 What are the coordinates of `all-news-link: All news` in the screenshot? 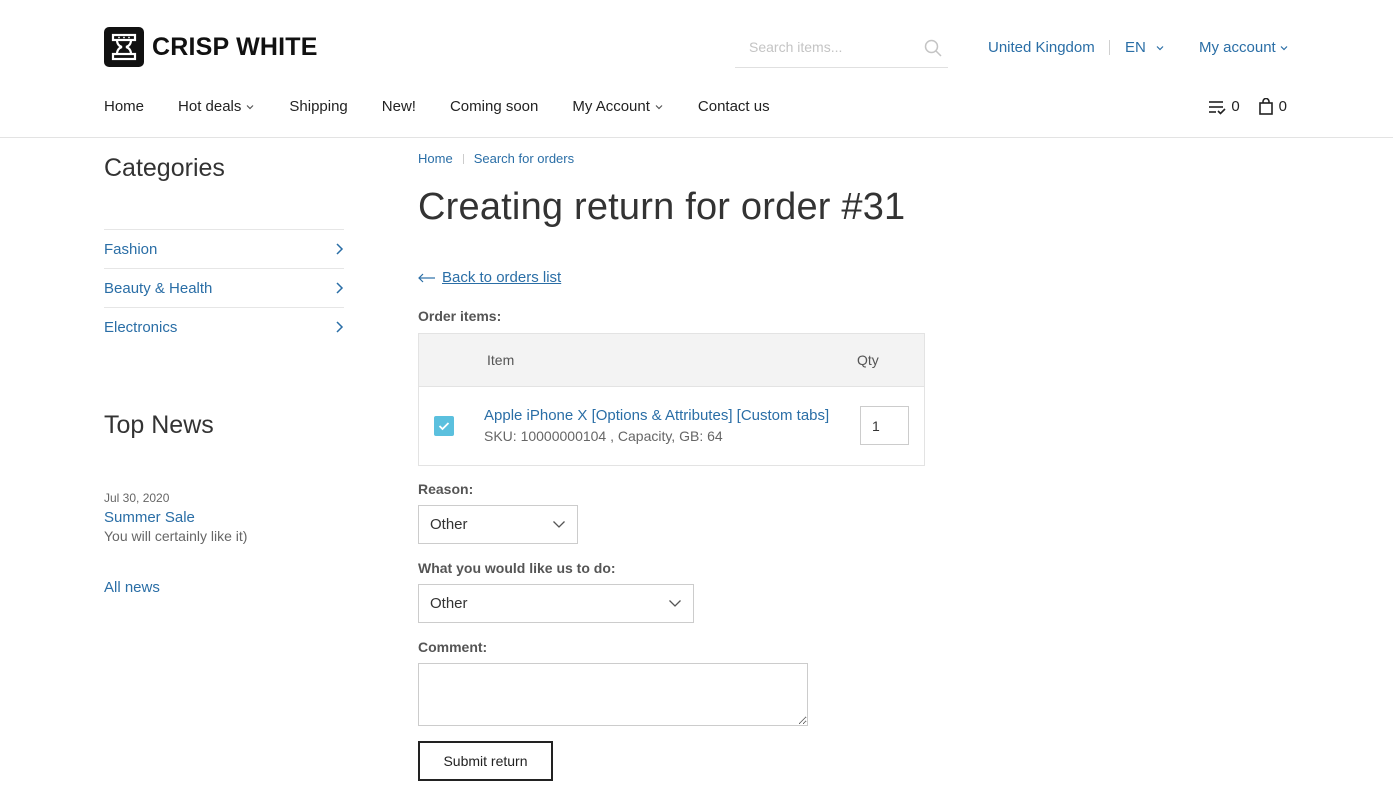 It's located at (132, 587).